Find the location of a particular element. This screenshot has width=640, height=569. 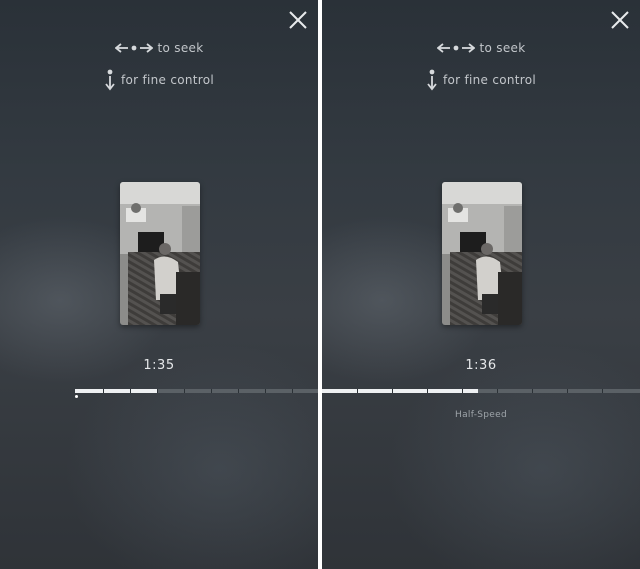

playback-mode-label: Half-Speed is located at coordinates (481, 415).